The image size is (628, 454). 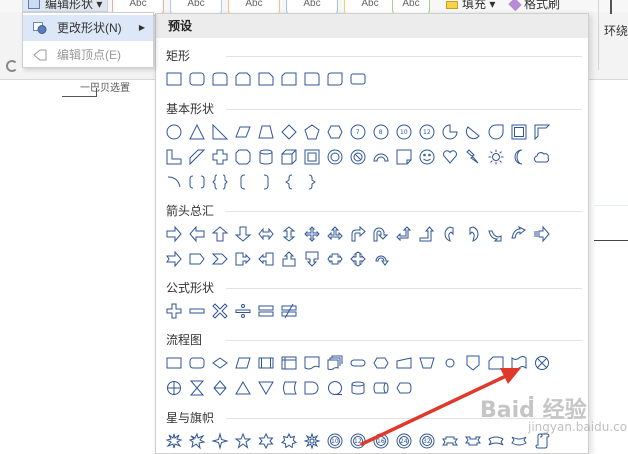 I want to click on annotation-arrow-icon, so click(x=440, y=407).